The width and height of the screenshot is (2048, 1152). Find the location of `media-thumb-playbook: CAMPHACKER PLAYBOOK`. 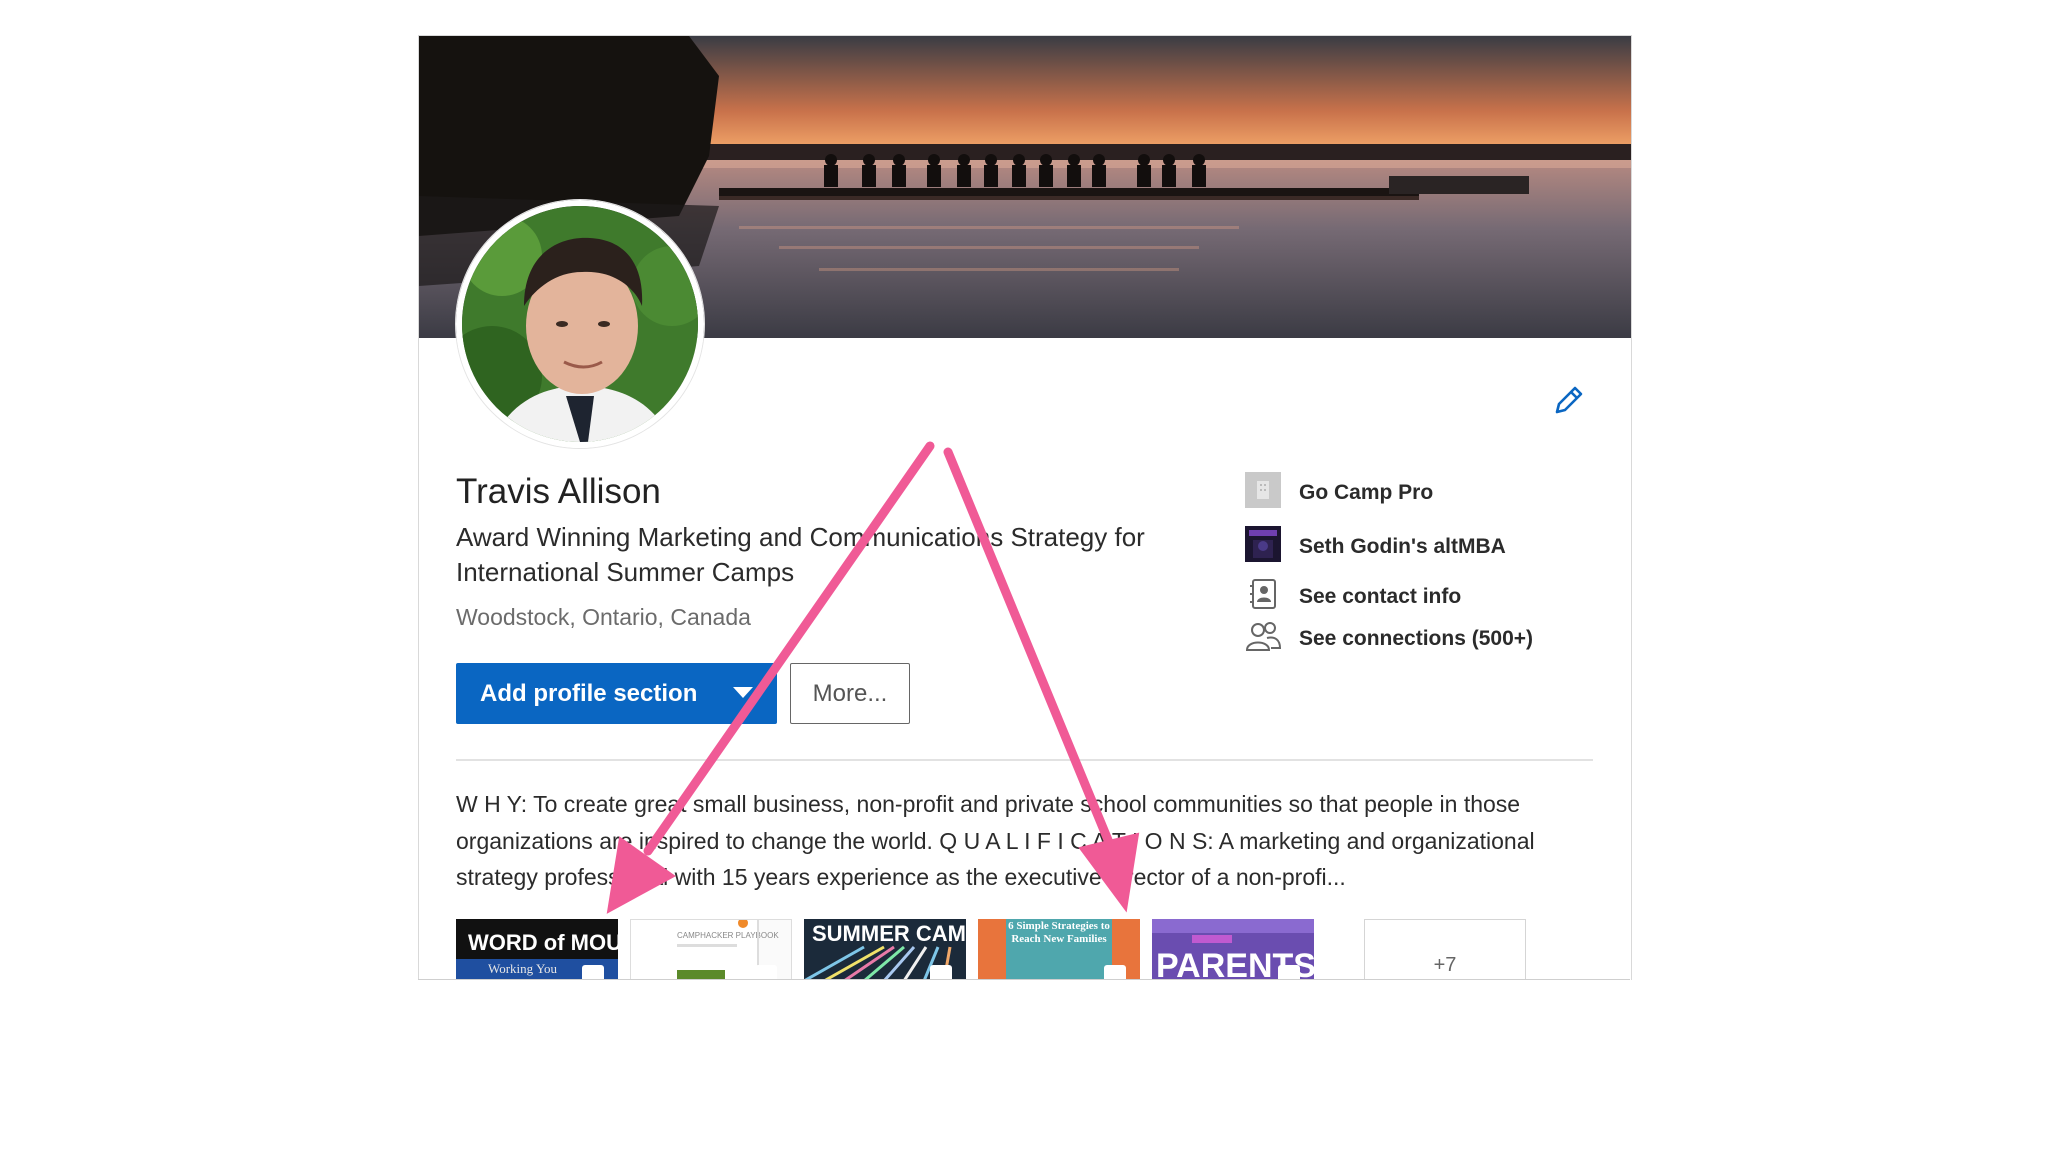

media-thumb-playbook: CAMPHACKER PLAYBOOK is located at coordinates (711, 949).